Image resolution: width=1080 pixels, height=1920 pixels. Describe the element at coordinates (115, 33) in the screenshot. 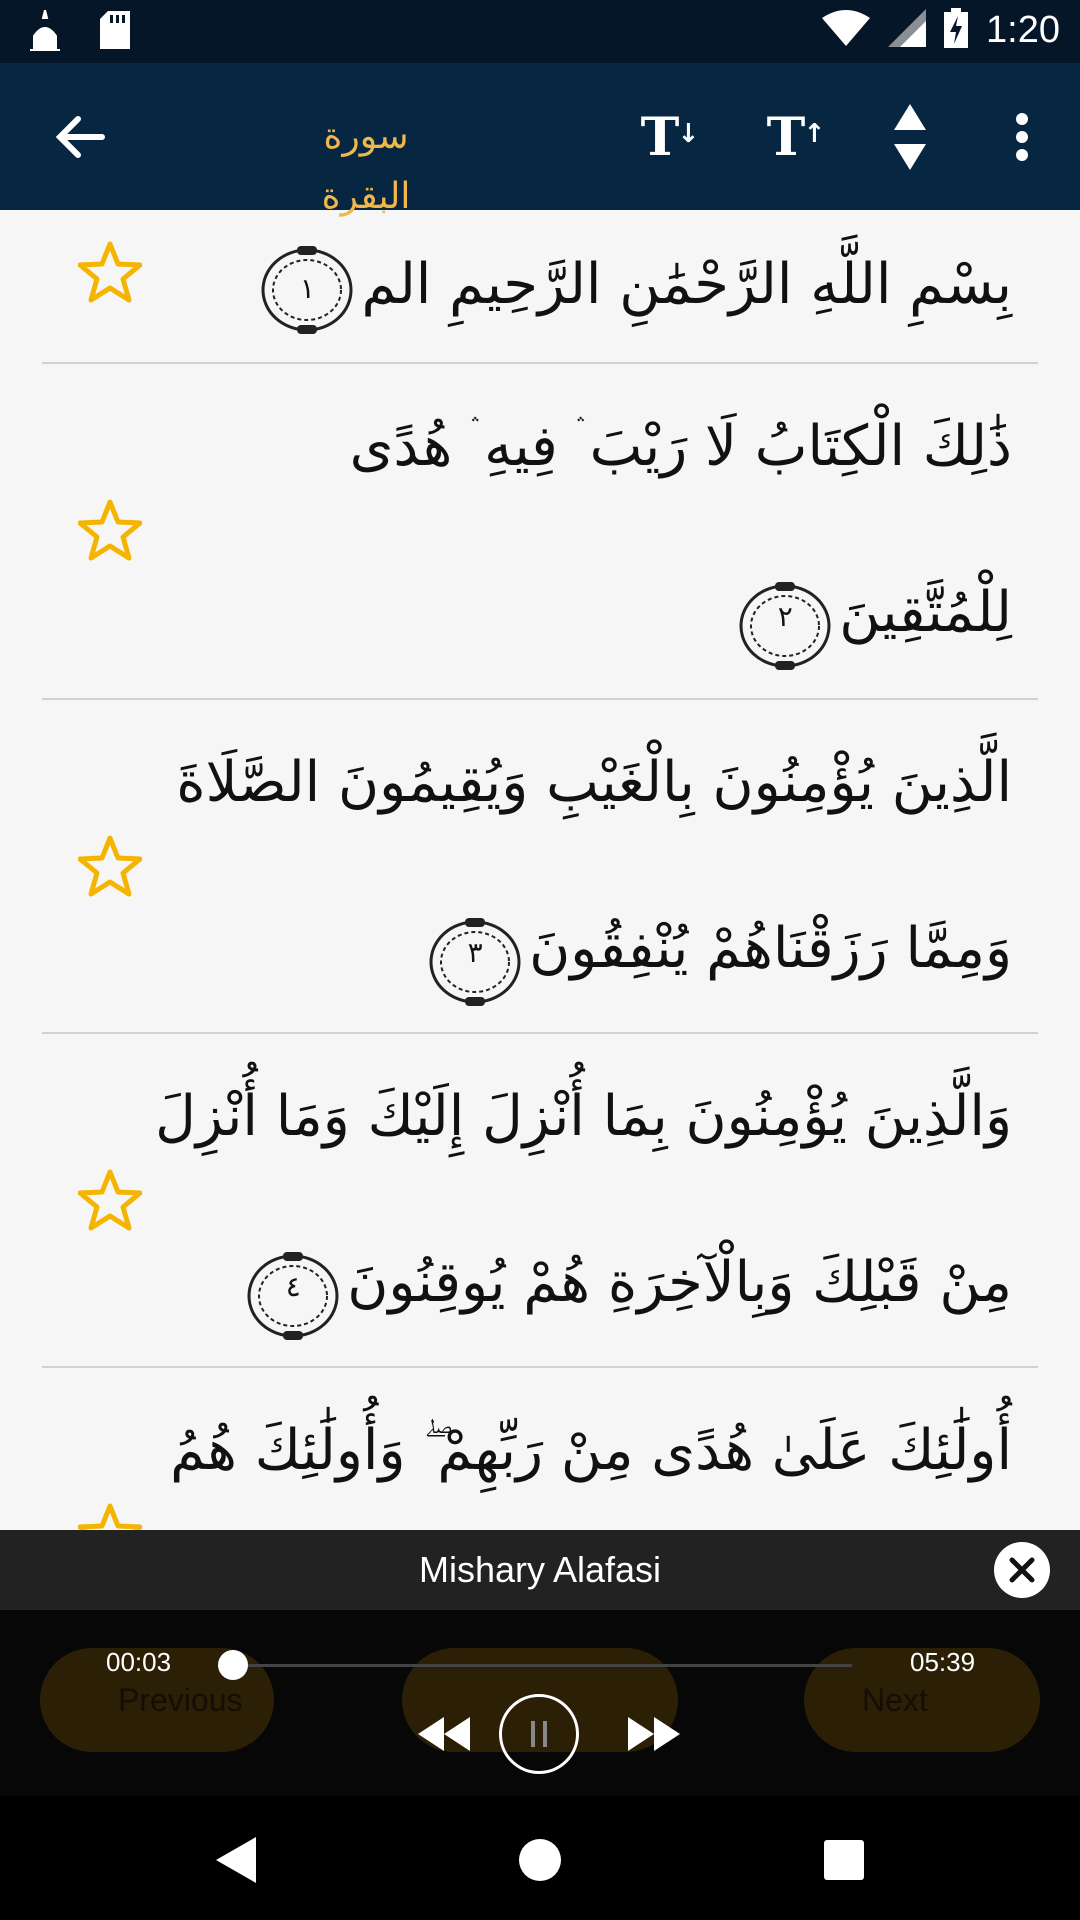

I see `sd-card-icon` at that location.